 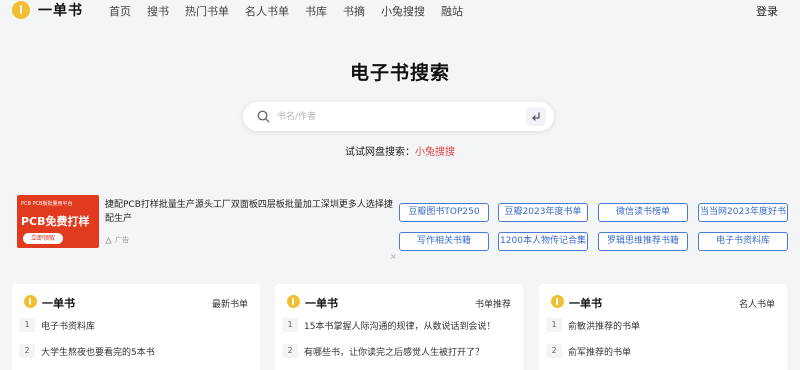 I want to click on site-logo: 一单书, so click(x=47, y=10).